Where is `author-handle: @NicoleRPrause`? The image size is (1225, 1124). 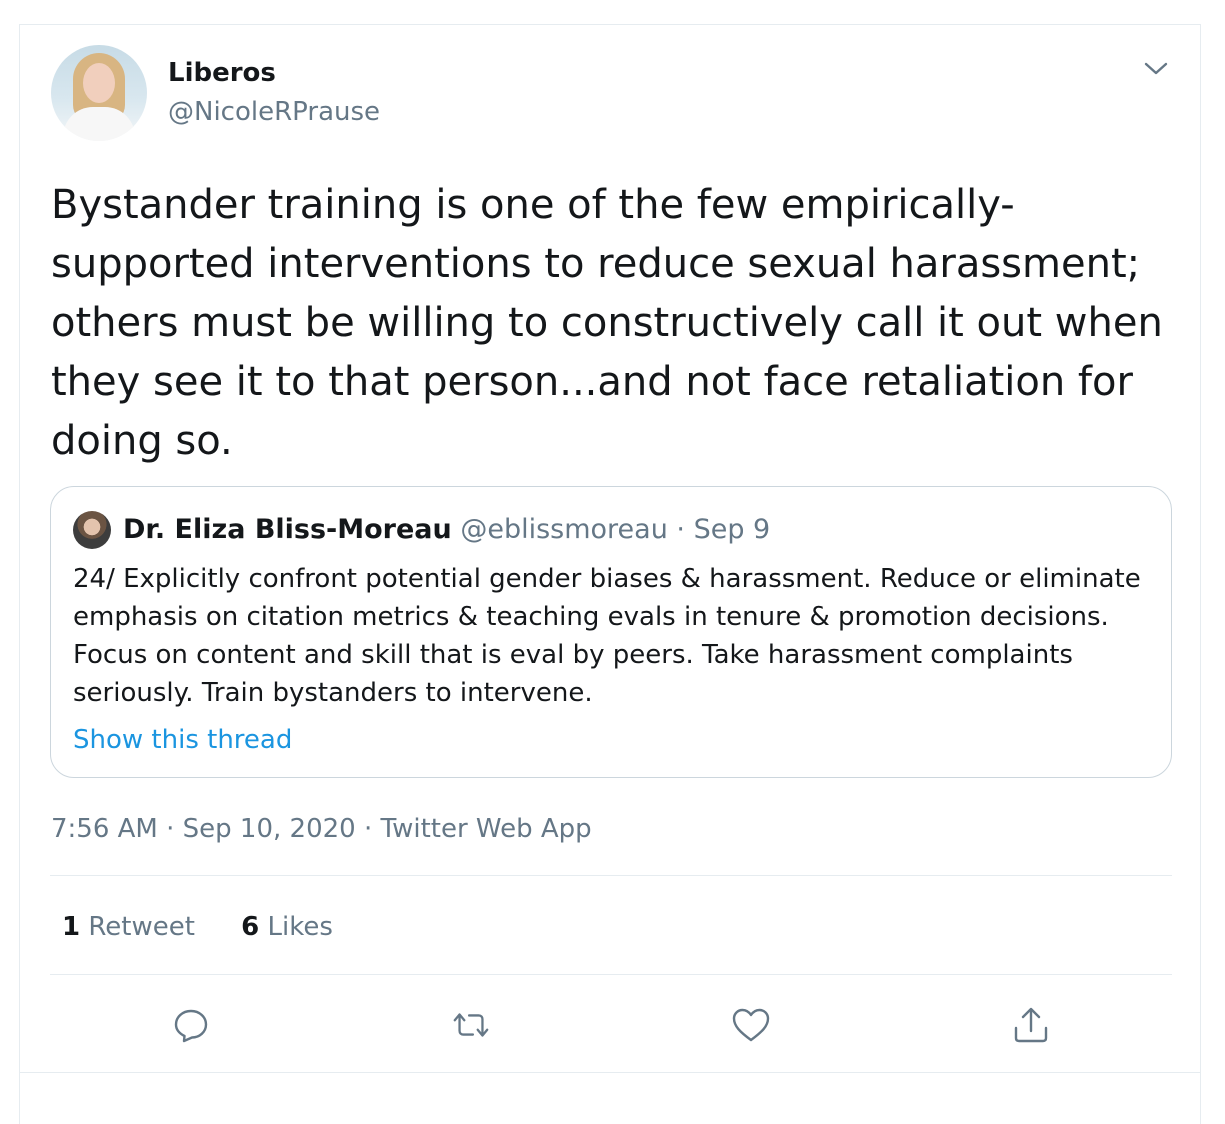 author-handle: @NicoleRPrause is located at coordinates (274, 112).